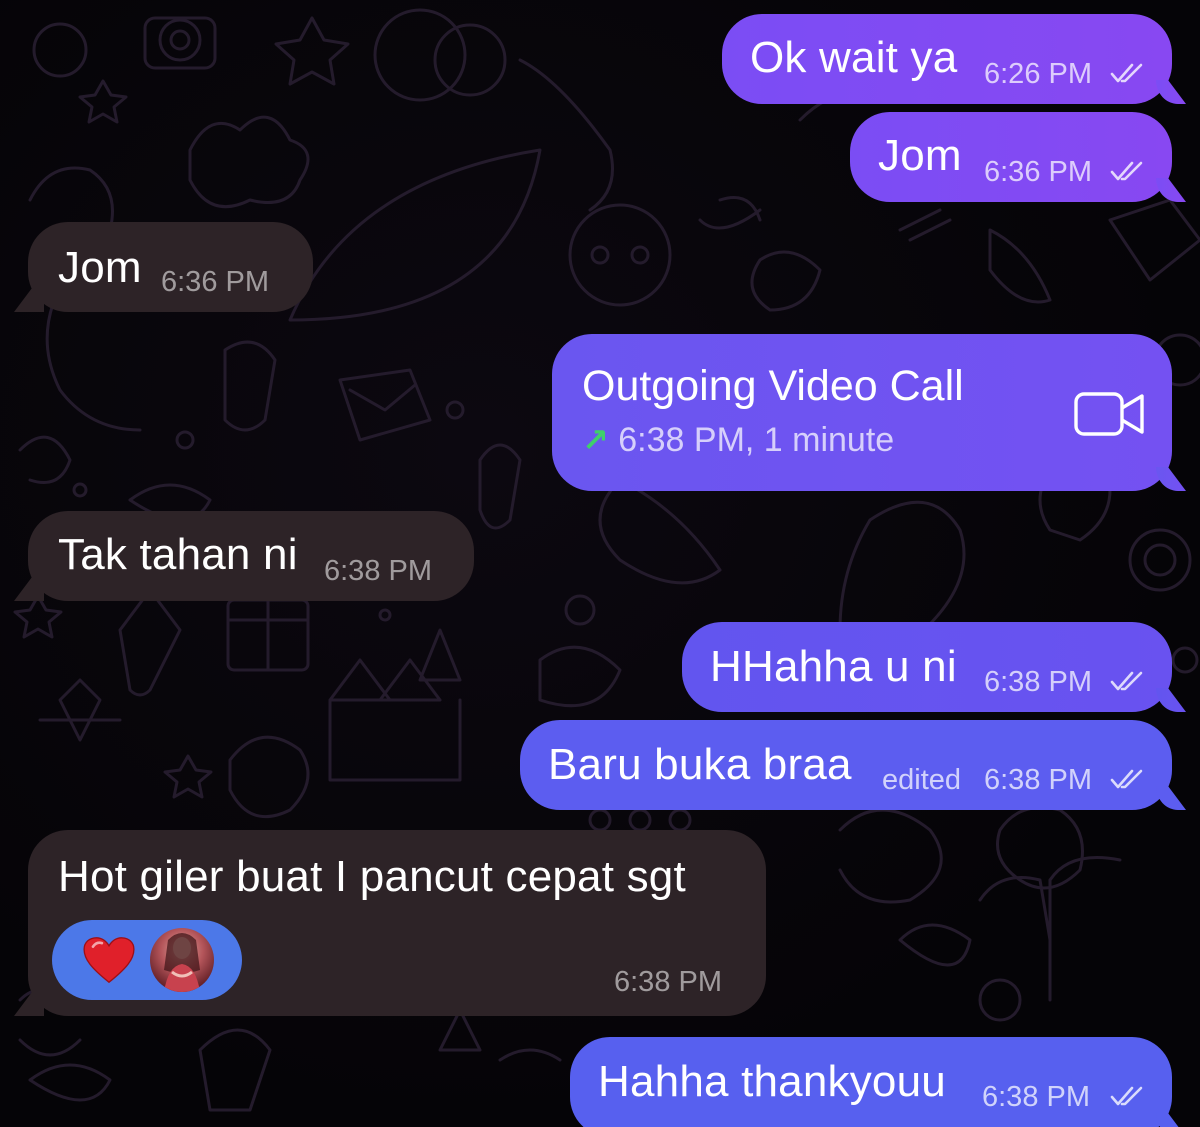 The height and width of the screenshot is (1127, 1200). I want to click on call-details: ↗ 6:38 PM, 1 minute, so click(738, 440).